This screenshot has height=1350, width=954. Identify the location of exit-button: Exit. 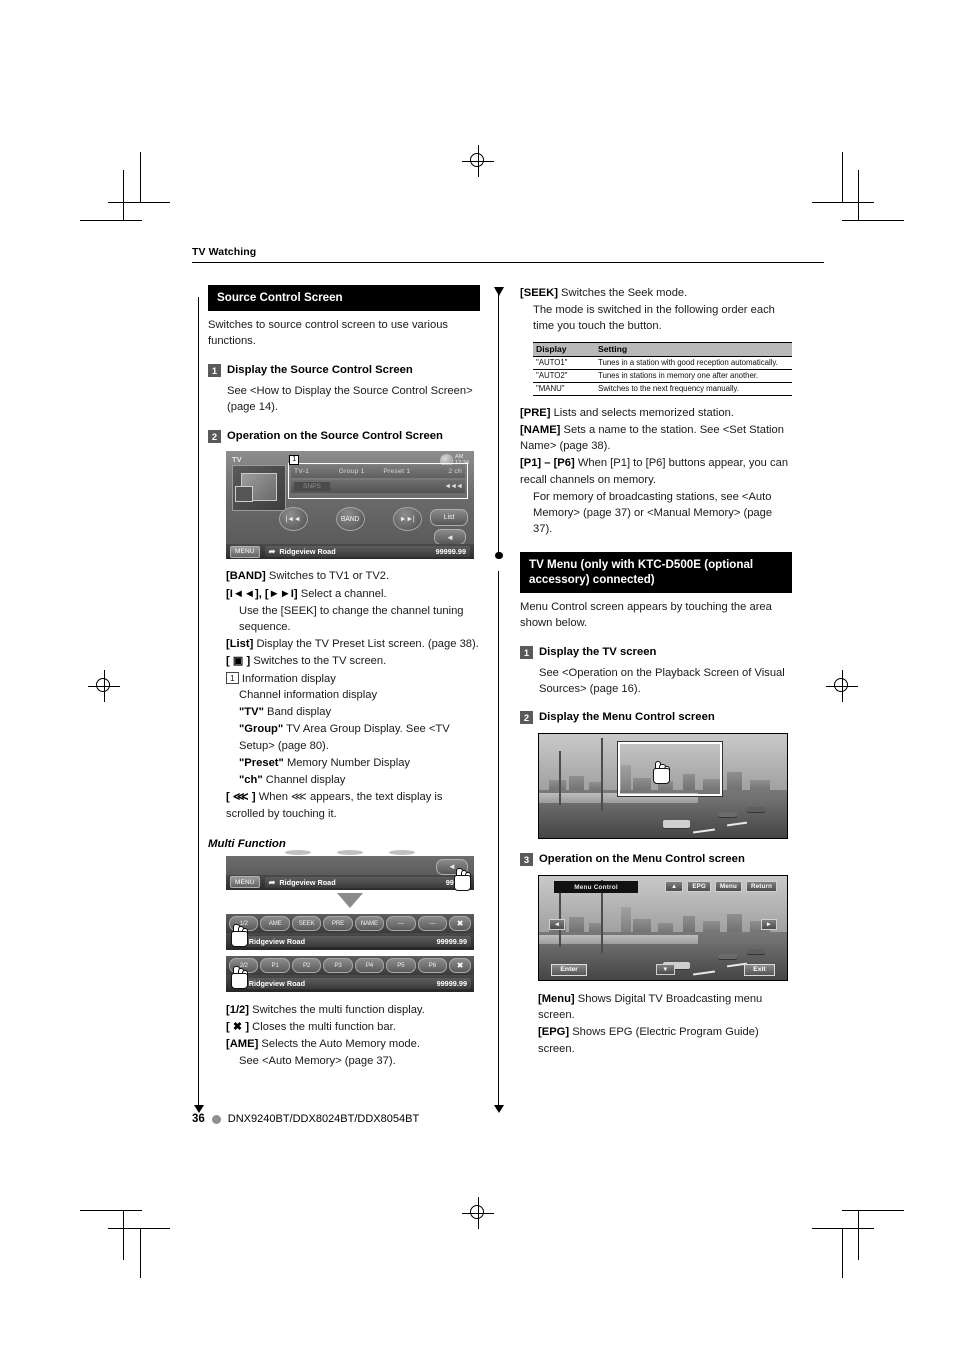
(759, 969).